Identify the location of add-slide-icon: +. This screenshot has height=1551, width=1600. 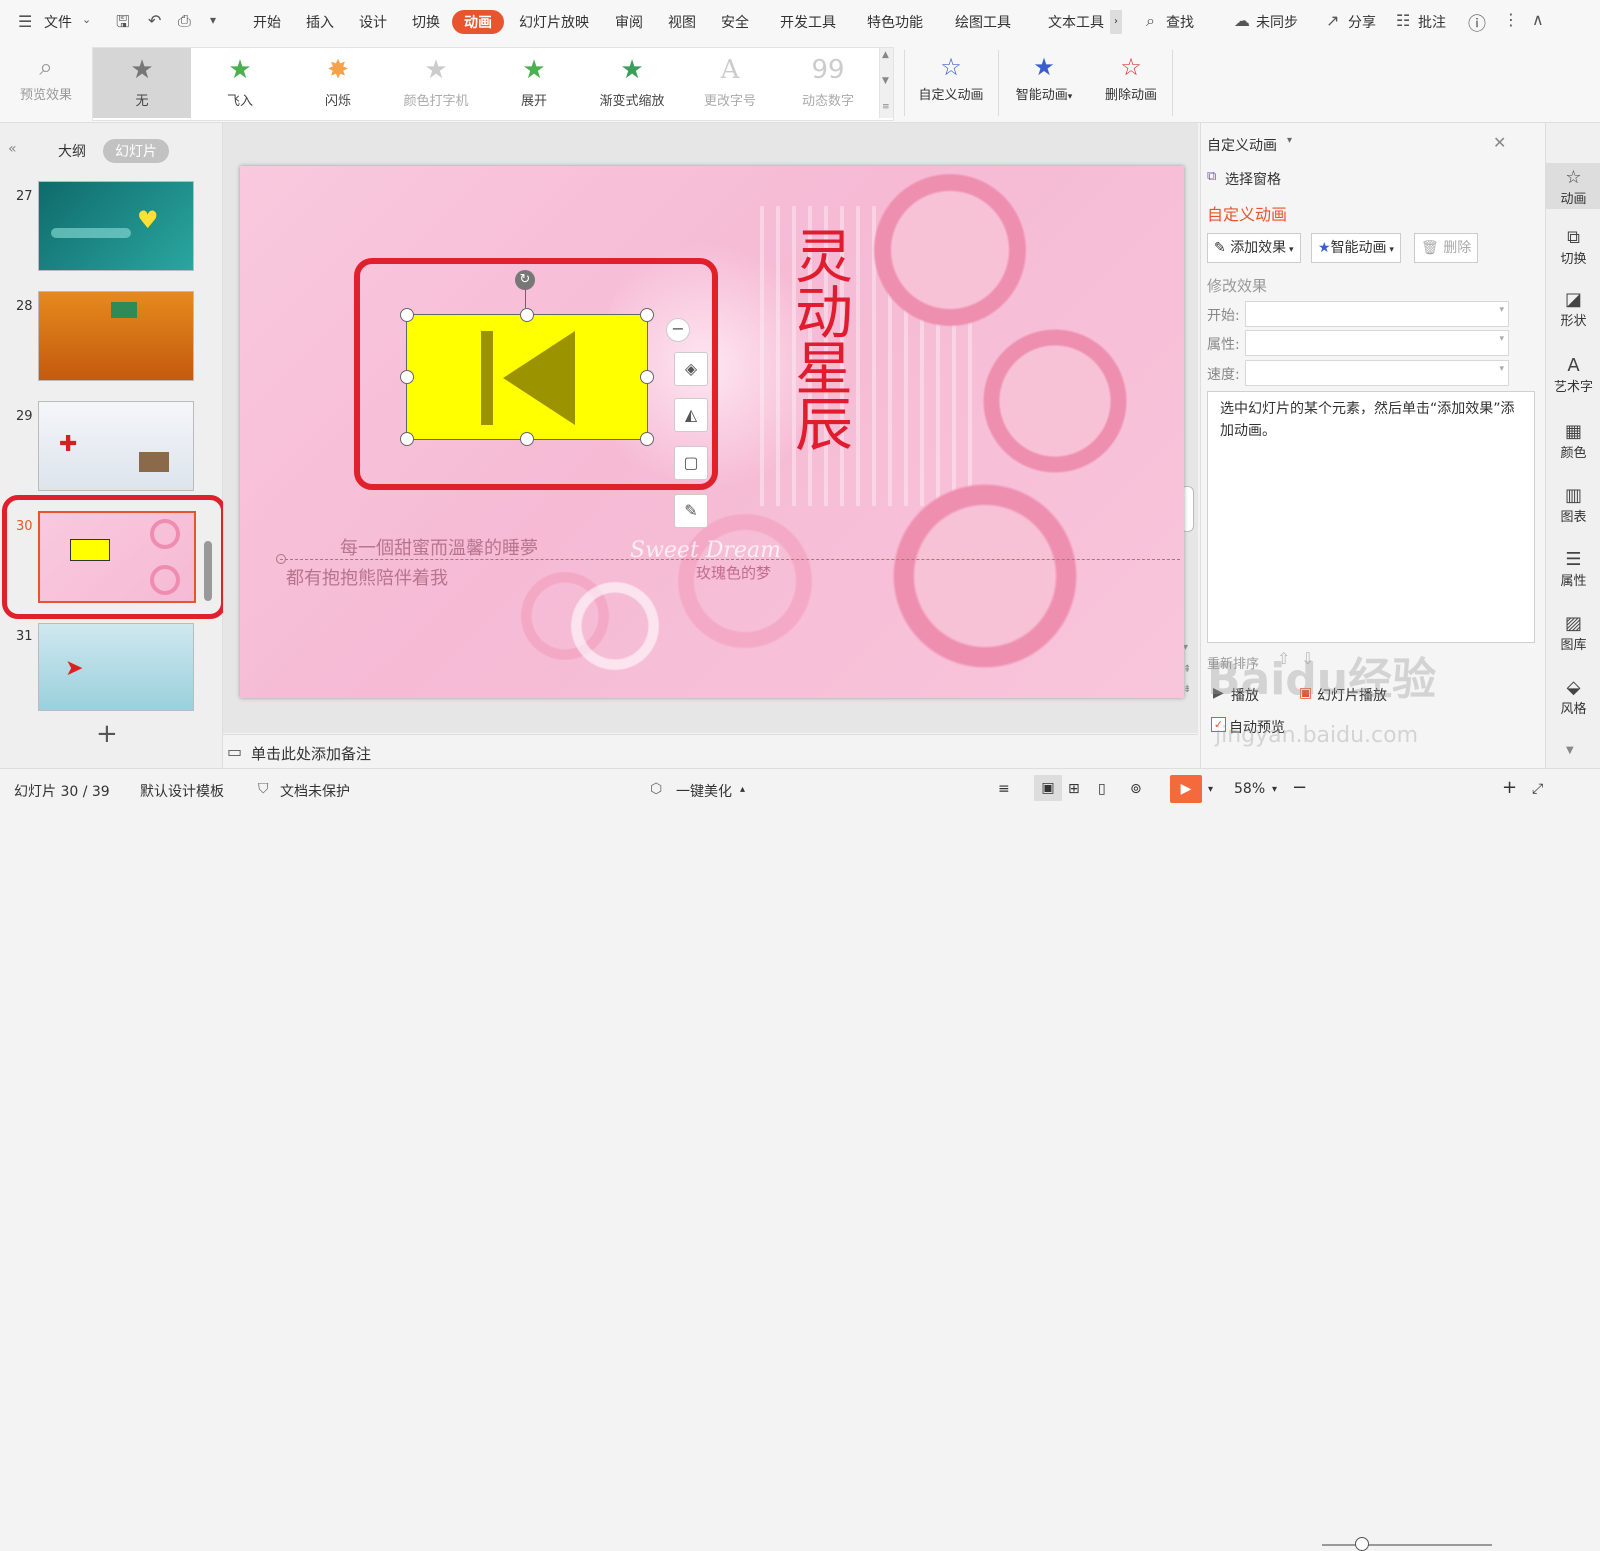
(107, 734).